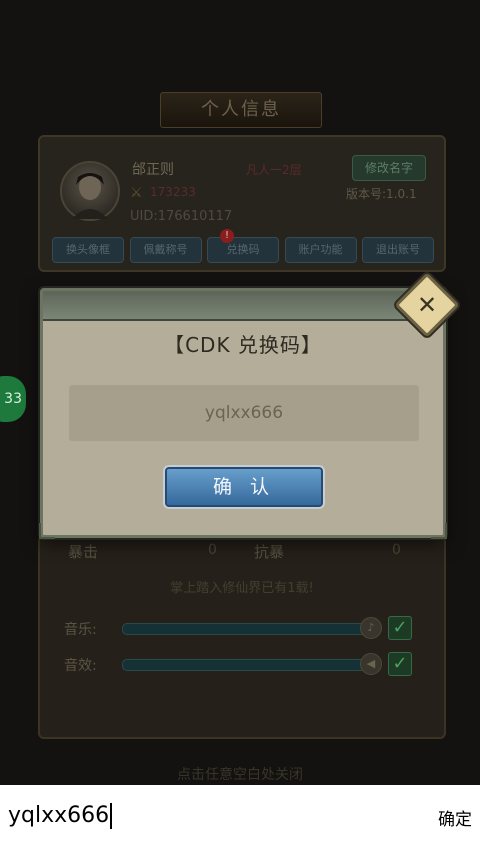  What do you see at coordinates (274, 170) in the screenshot?
I see `player-realm: 凡人一2层` at bounding box center [274, 170].